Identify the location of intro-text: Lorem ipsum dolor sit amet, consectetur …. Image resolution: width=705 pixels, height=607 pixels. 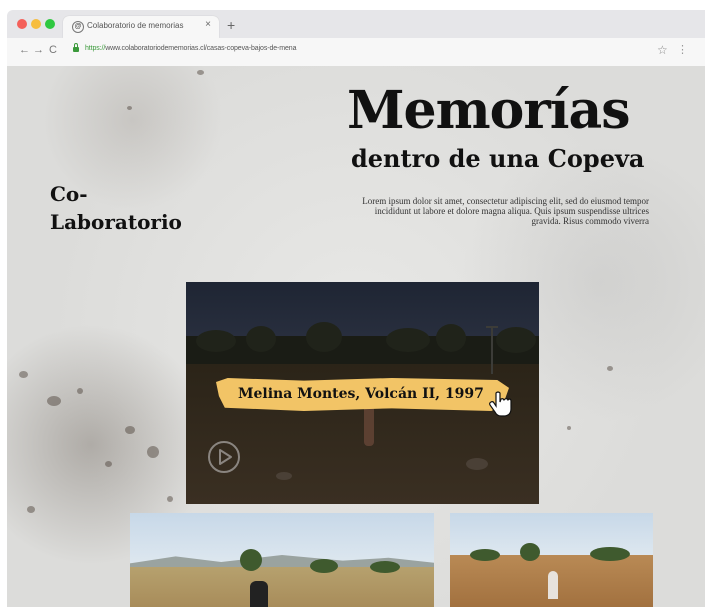
(505, 211).